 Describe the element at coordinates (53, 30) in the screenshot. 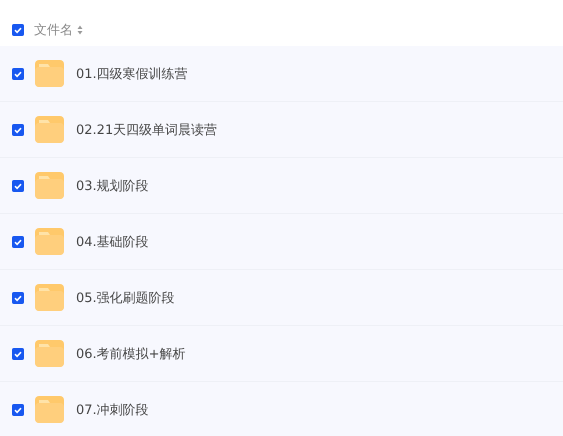

I see `column-header: 文件名` at that location.